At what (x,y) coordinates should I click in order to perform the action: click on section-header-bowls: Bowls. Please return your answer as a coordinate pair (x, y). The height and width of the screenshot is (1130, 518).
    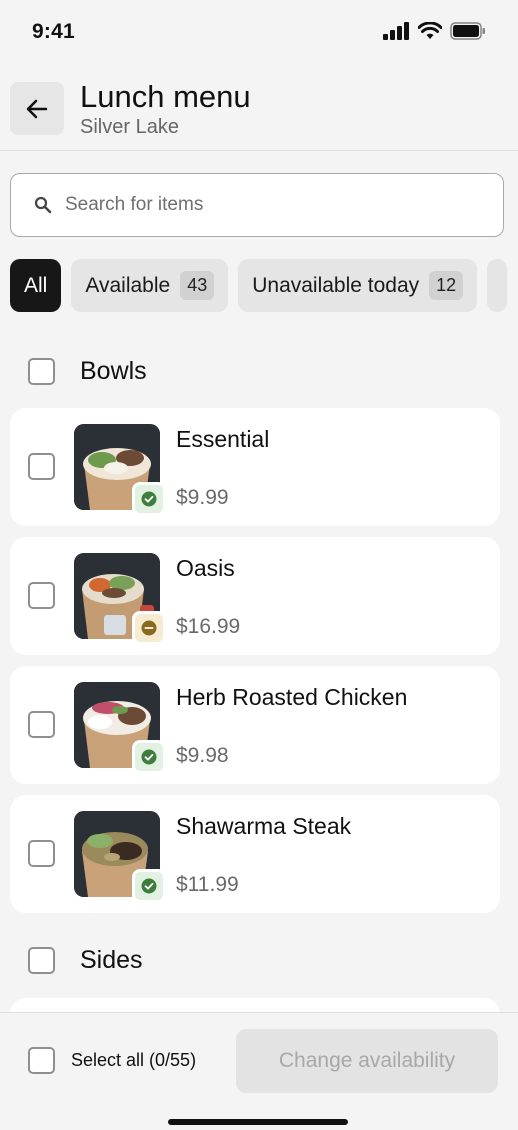
    Looking at the image, I should click on (87, 371).